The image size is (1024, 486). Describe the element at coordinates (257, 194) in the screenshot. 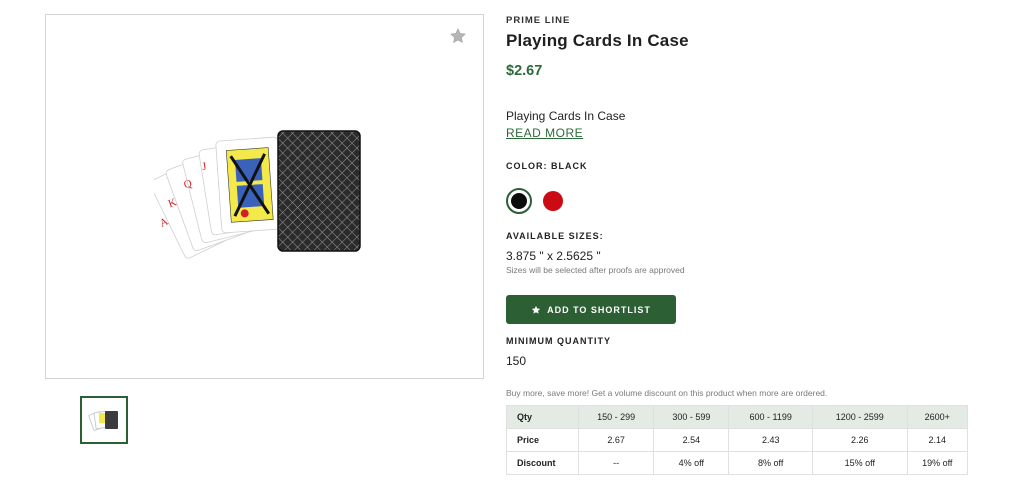

I see `playing-cards-illustration: A K Q J` at that location.